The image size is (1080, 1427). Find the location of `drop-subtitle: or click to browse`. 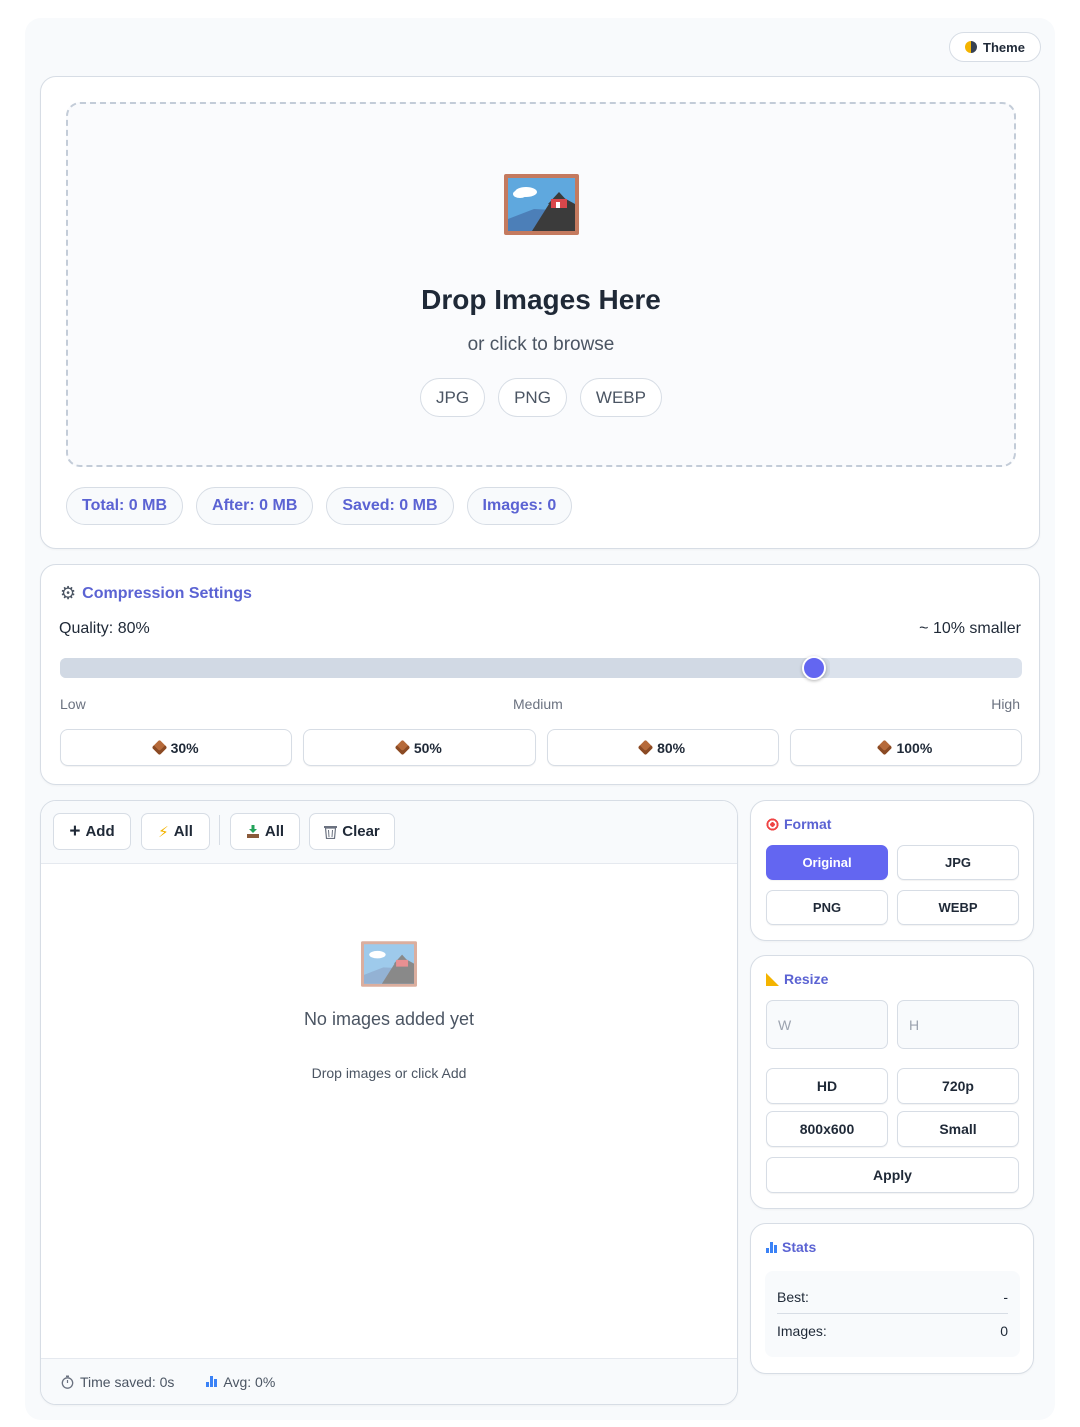

drop-subtitle: or click to browse is located at coordinates (541, 344).